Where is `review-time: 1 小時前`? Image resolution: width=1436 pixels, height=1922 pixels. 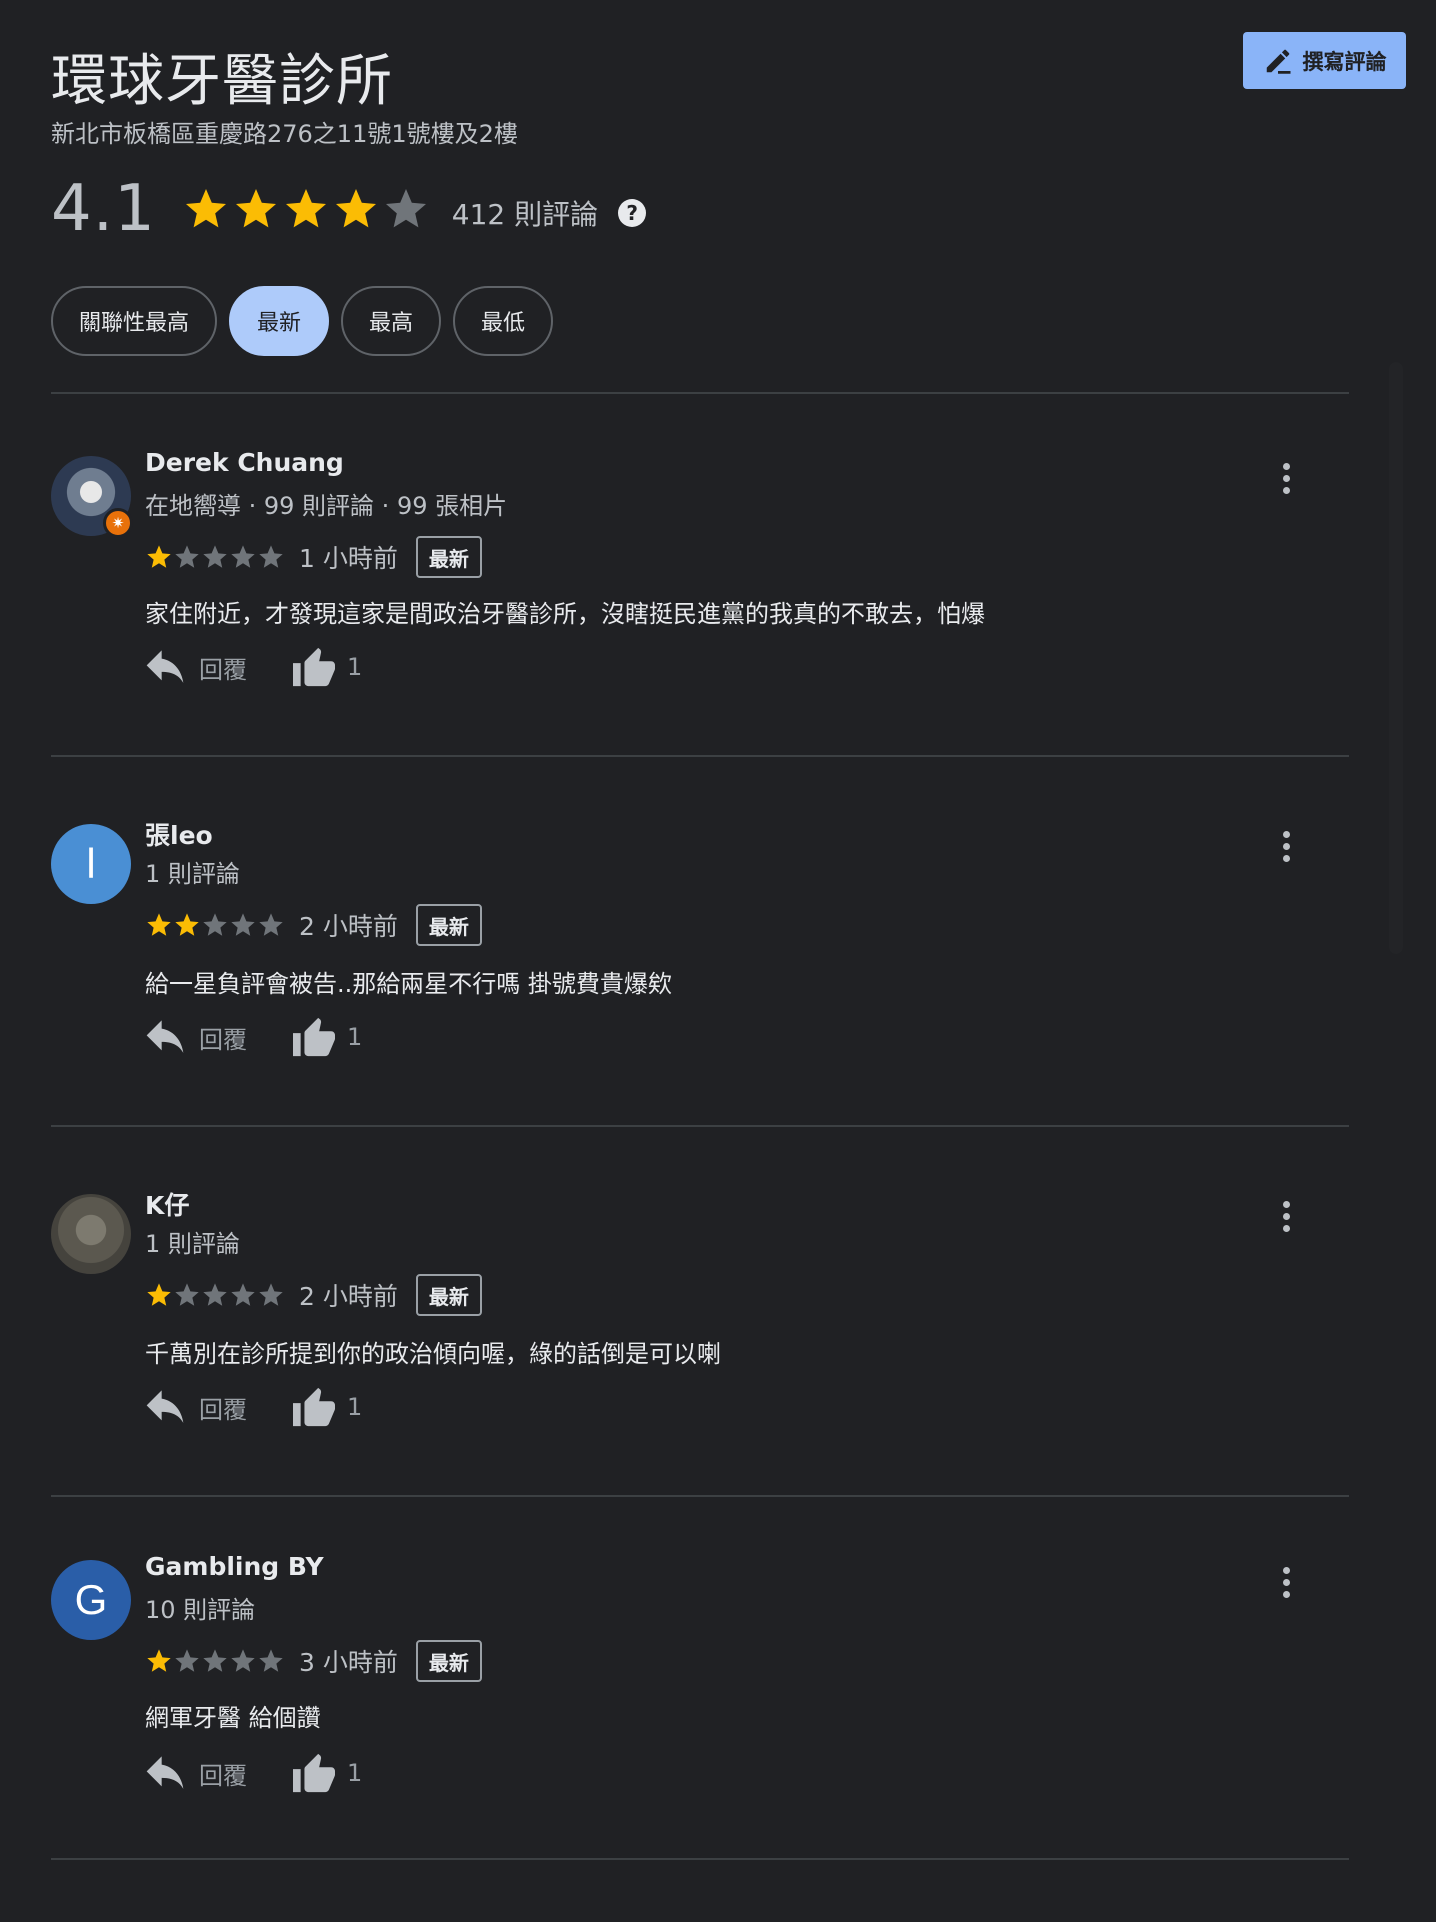
review-time: 1 小時前 is located at coordinates (348, 558).